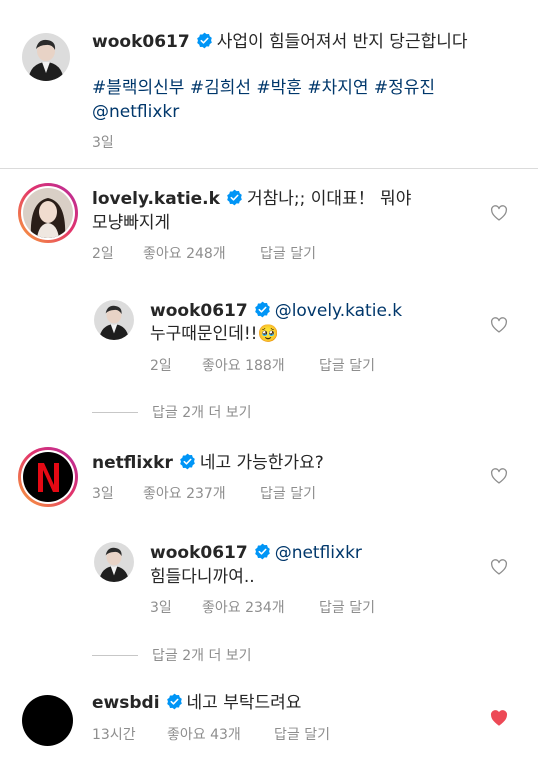 The height and width of the screenshot is (768, 538). I want to click on comment-3-likes: 좋아요 43개, so click(204, 734).